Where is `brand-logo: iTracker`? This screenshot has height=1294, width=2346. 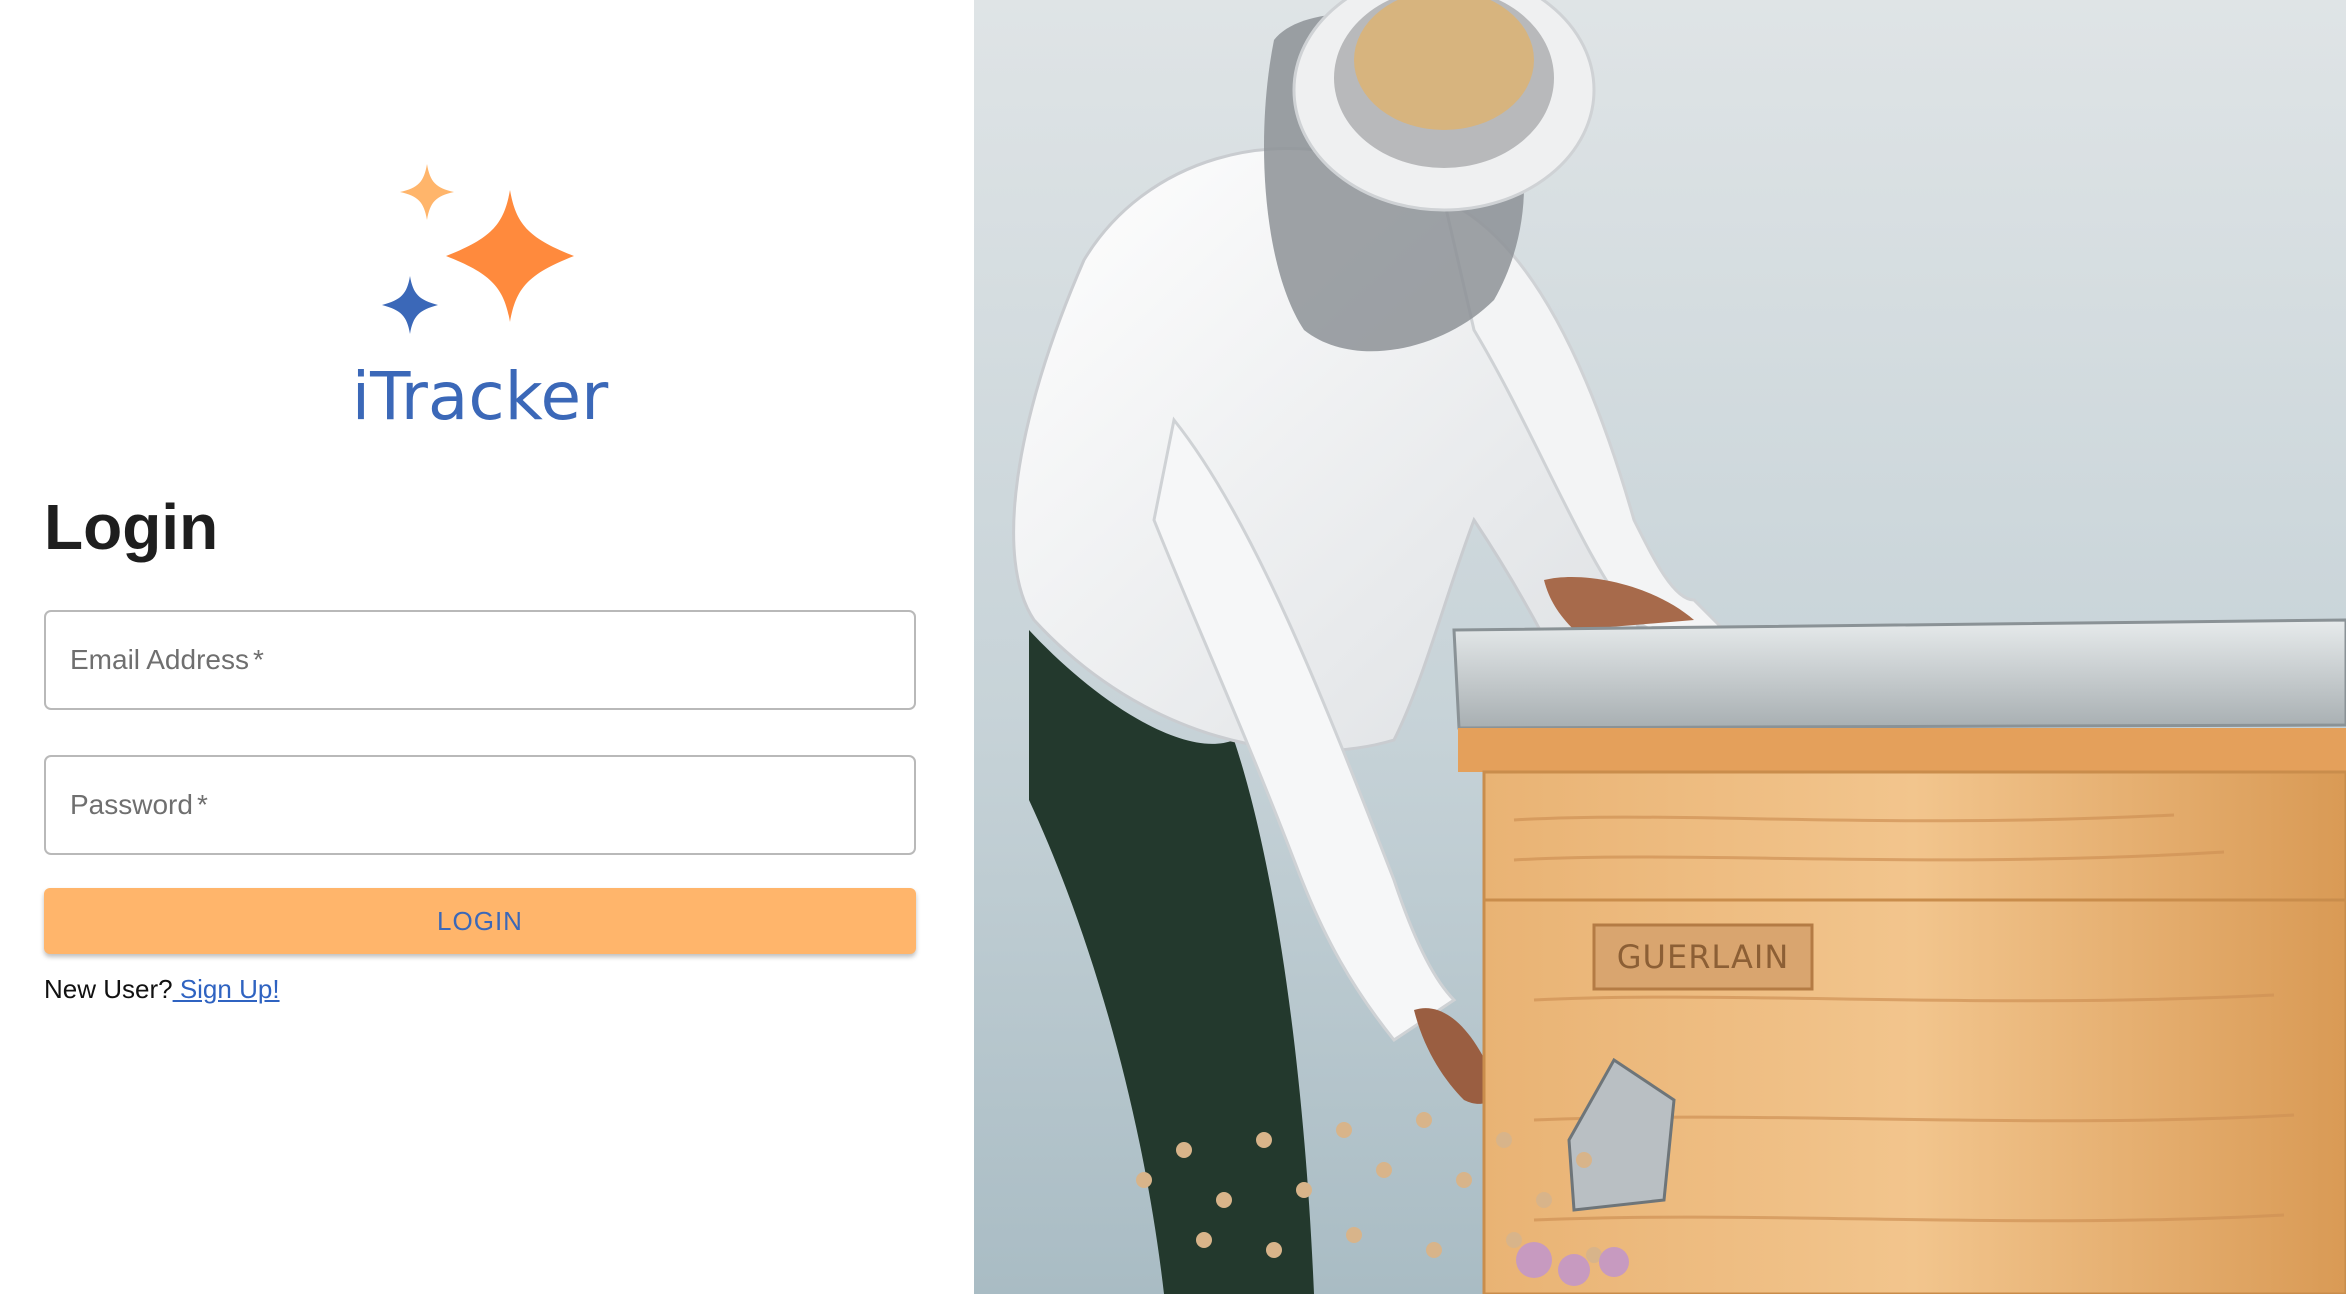
brand-logo: iTracker is located at coordinates (480, 298).